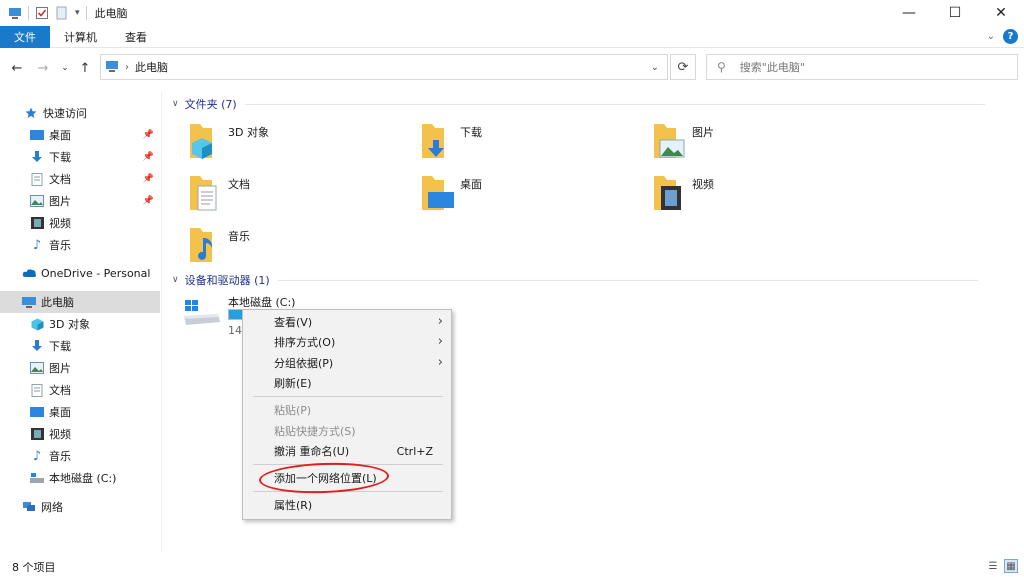 The image size is (1024, 577). I want to click on refresh-button: ⟳, so click(683, 67).